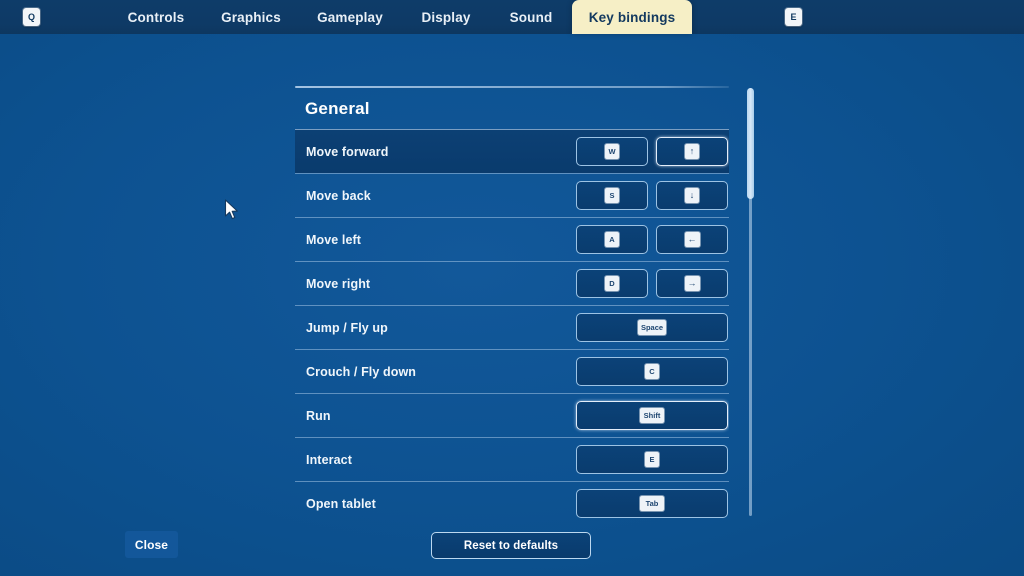 Image resolution: width=1024 pixels, height=576 pixels. I want to click on keycap-icon: S, so click(612, 195).